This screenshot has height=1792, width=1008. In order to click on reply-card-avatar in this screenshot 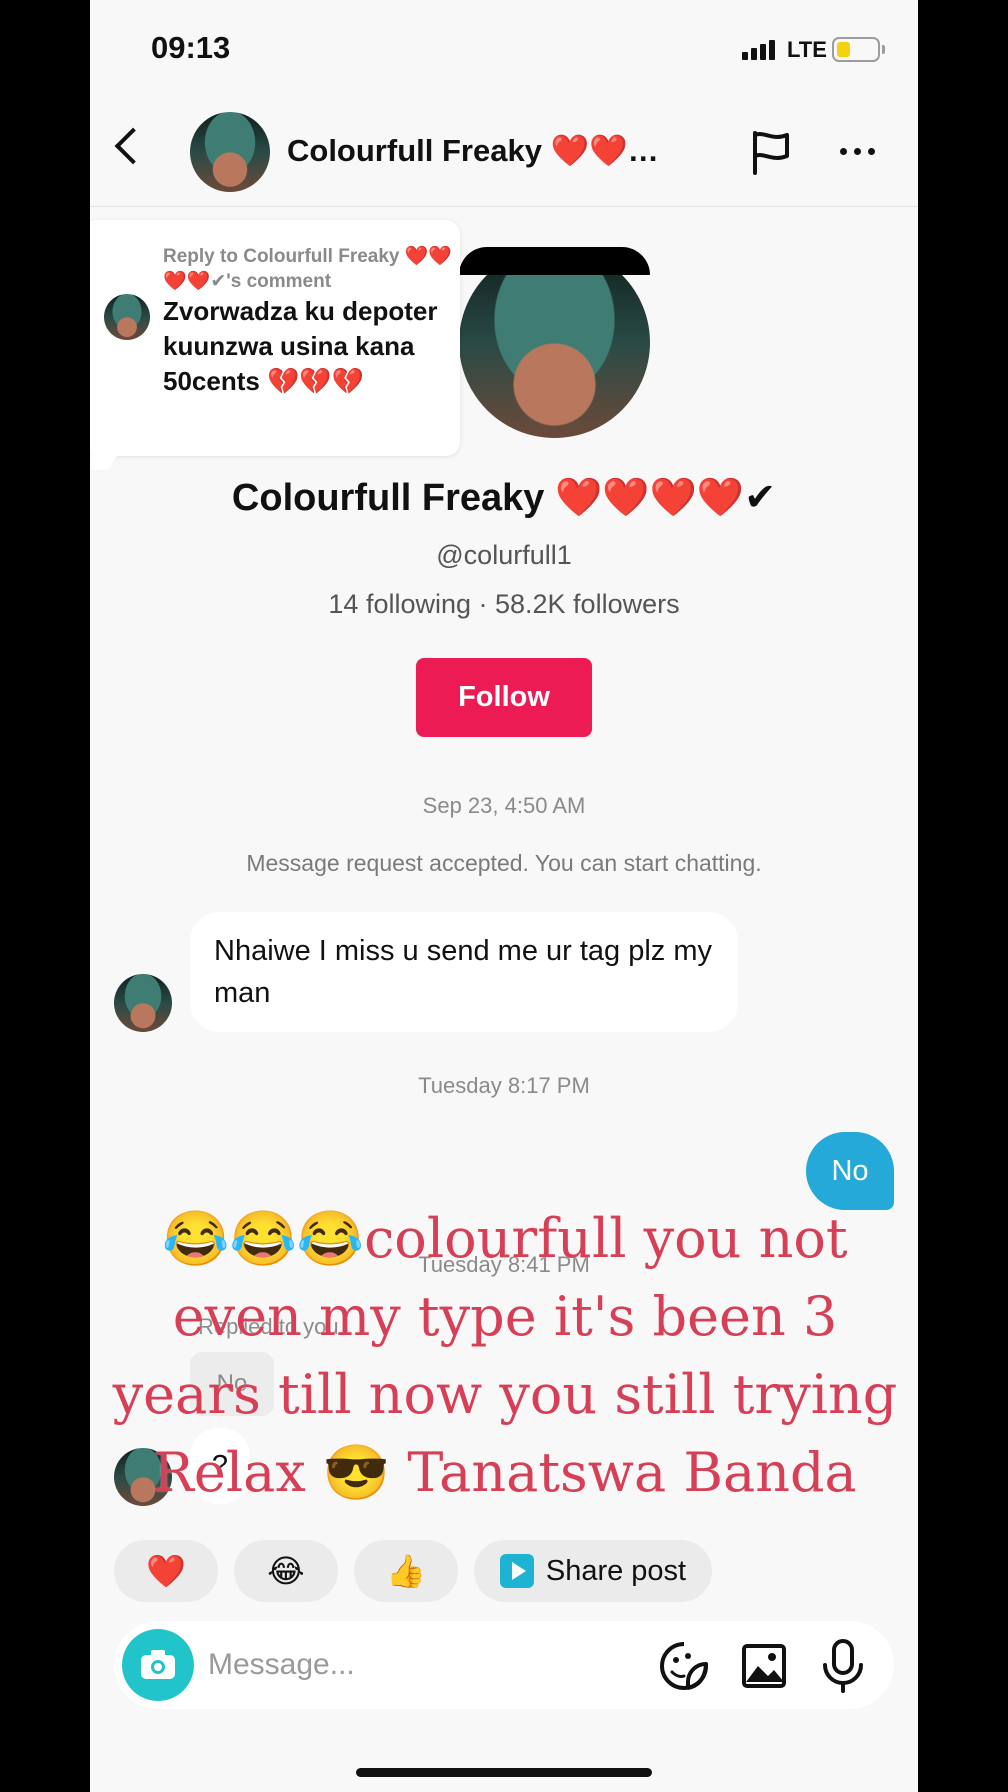, I will do `click(127, 317)`.